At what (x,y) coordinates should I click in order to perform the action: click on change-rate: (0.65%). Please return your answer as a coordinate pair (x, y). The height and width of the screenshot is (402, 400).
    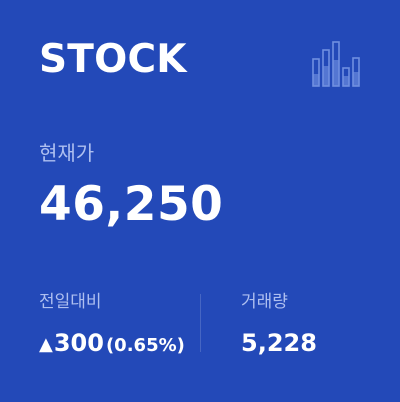
    Looking at the image, I should click on (145, 345).